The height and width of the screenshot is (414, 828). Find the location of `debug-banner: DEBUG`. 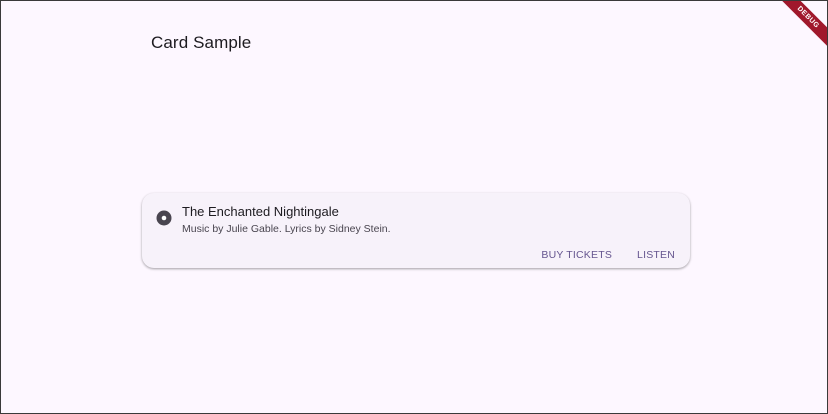

debug-banner: DEBUG is located at coordinates (797, 31).